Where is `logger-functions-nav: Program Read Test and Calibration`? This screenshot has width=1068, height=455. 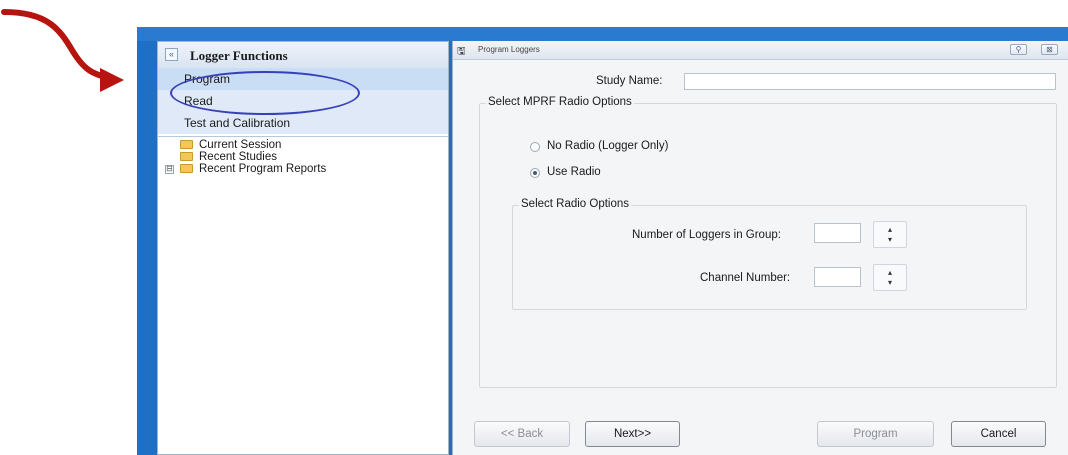
logger-functions-nav: Program Read Test and Calibration is located at coordinates (303, 101).